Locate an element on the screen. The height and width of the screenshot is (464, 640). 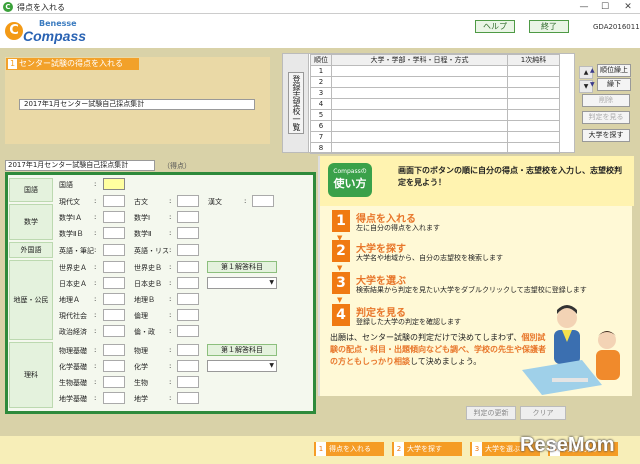
rinri-seikei-input is located at coordinates (188, 331).